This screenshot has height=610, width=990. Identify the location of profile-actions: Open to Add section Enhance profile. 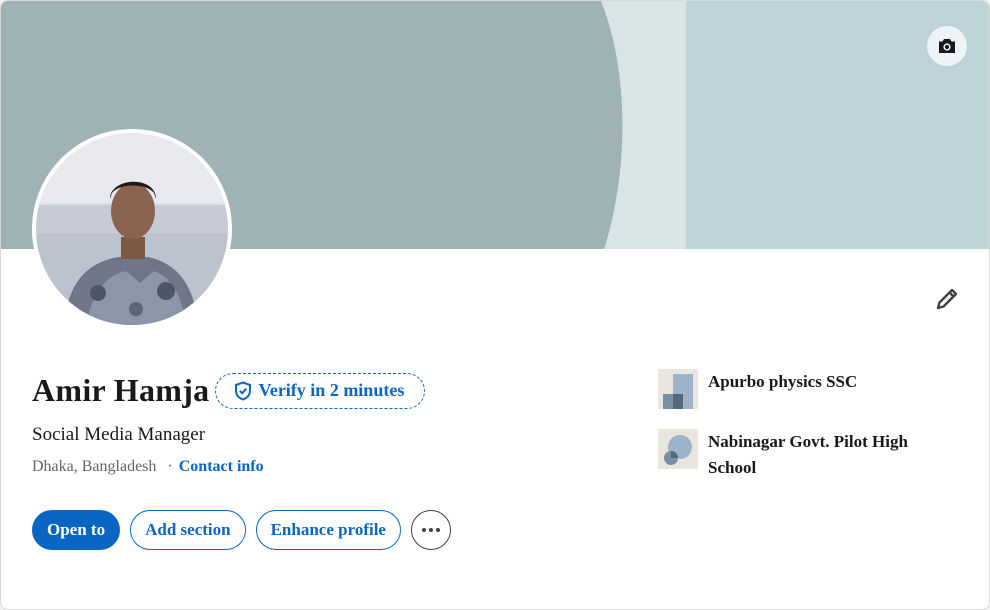
(241, 530).